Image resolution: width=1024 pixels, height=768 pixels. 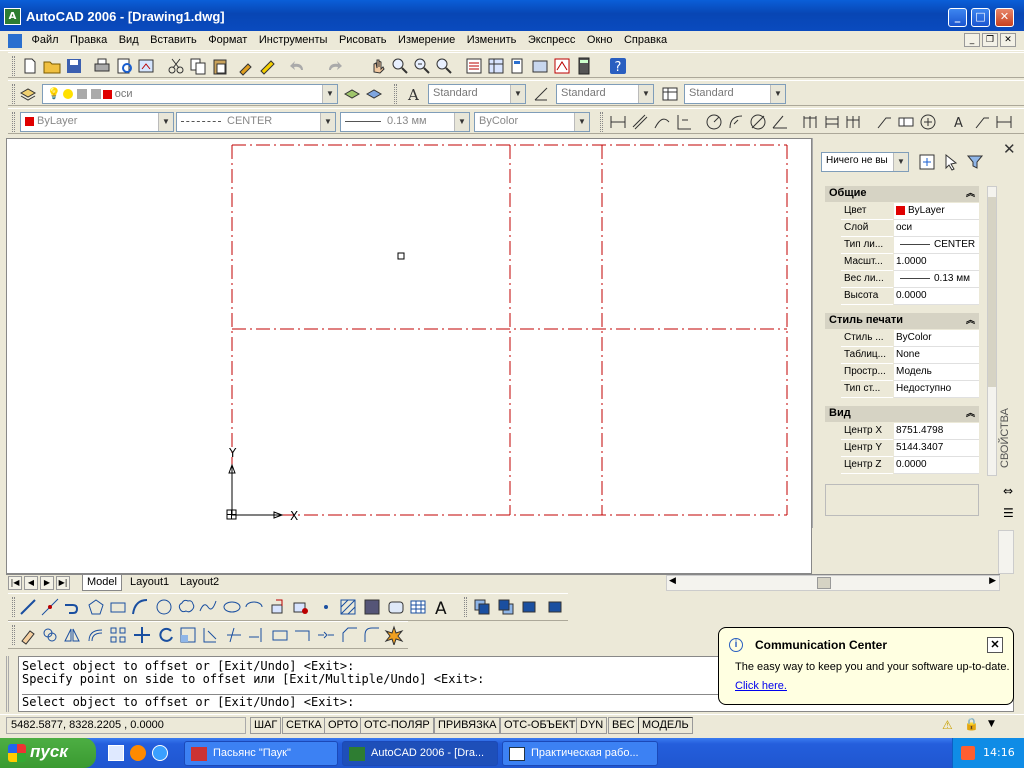 I want to click on spline-icon, so click(x=208, y=607).